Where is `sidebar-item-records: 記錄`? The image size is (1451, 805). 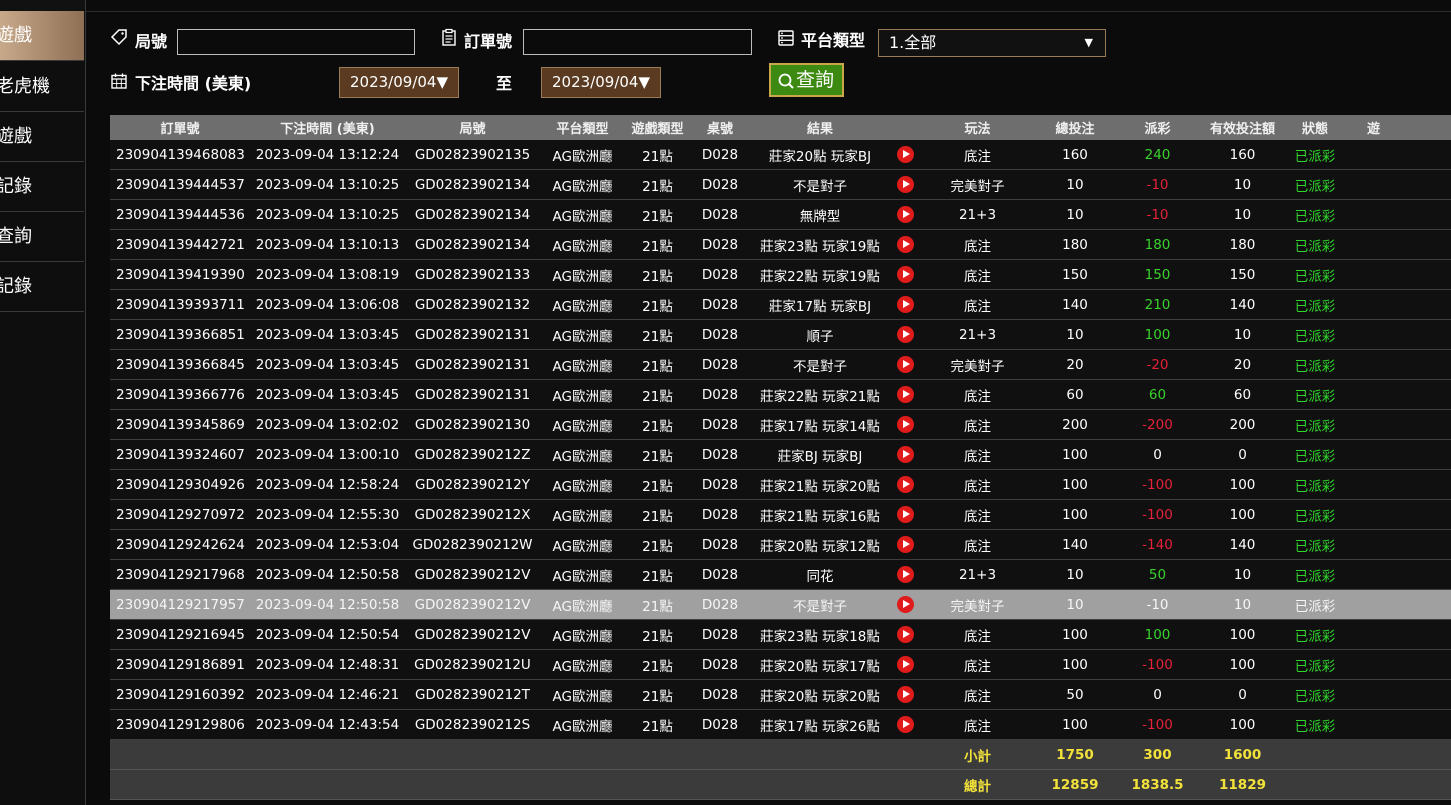 sidebar-item-records: 記錄 is located at coordinates (42, 187).